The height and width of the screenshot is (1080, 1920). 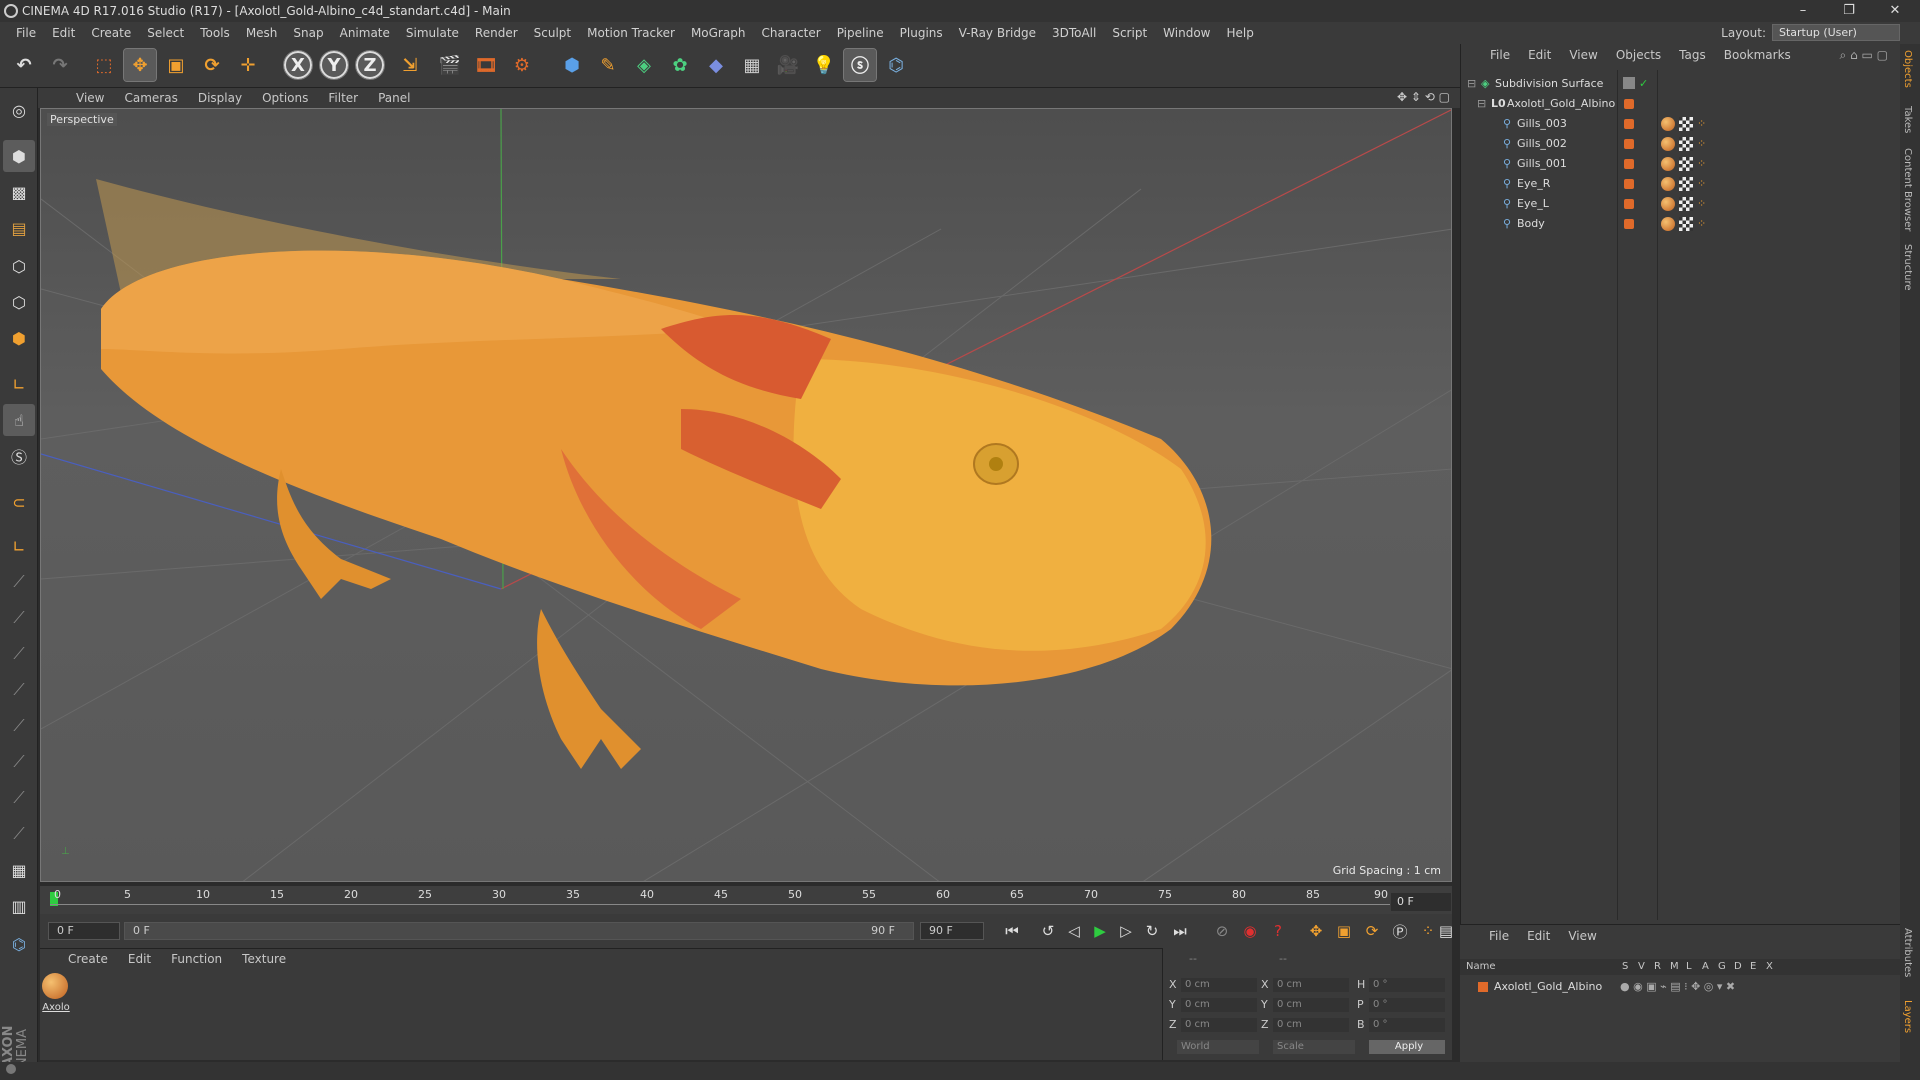 What do you see at coordinates (1344, 931) in the screenshot?
I see `scale-key-icon: ▣` at bounding box center [1344, 931].